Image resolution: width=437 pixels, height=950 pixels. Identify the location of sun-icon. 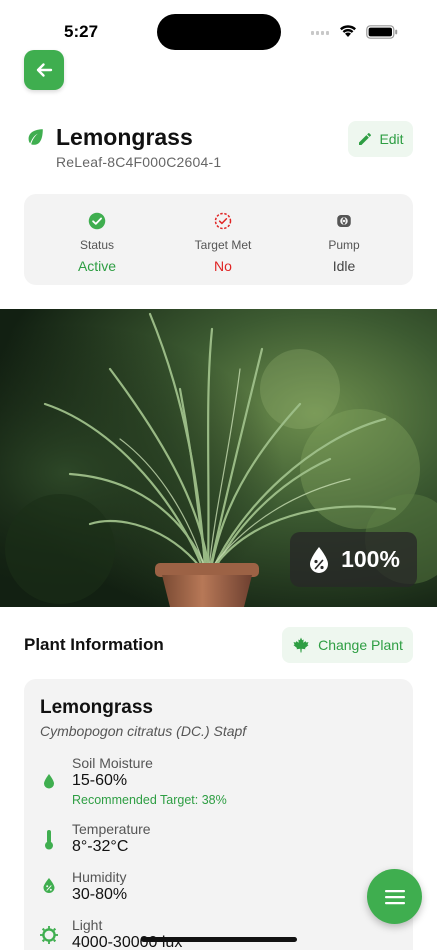
(49, 935).